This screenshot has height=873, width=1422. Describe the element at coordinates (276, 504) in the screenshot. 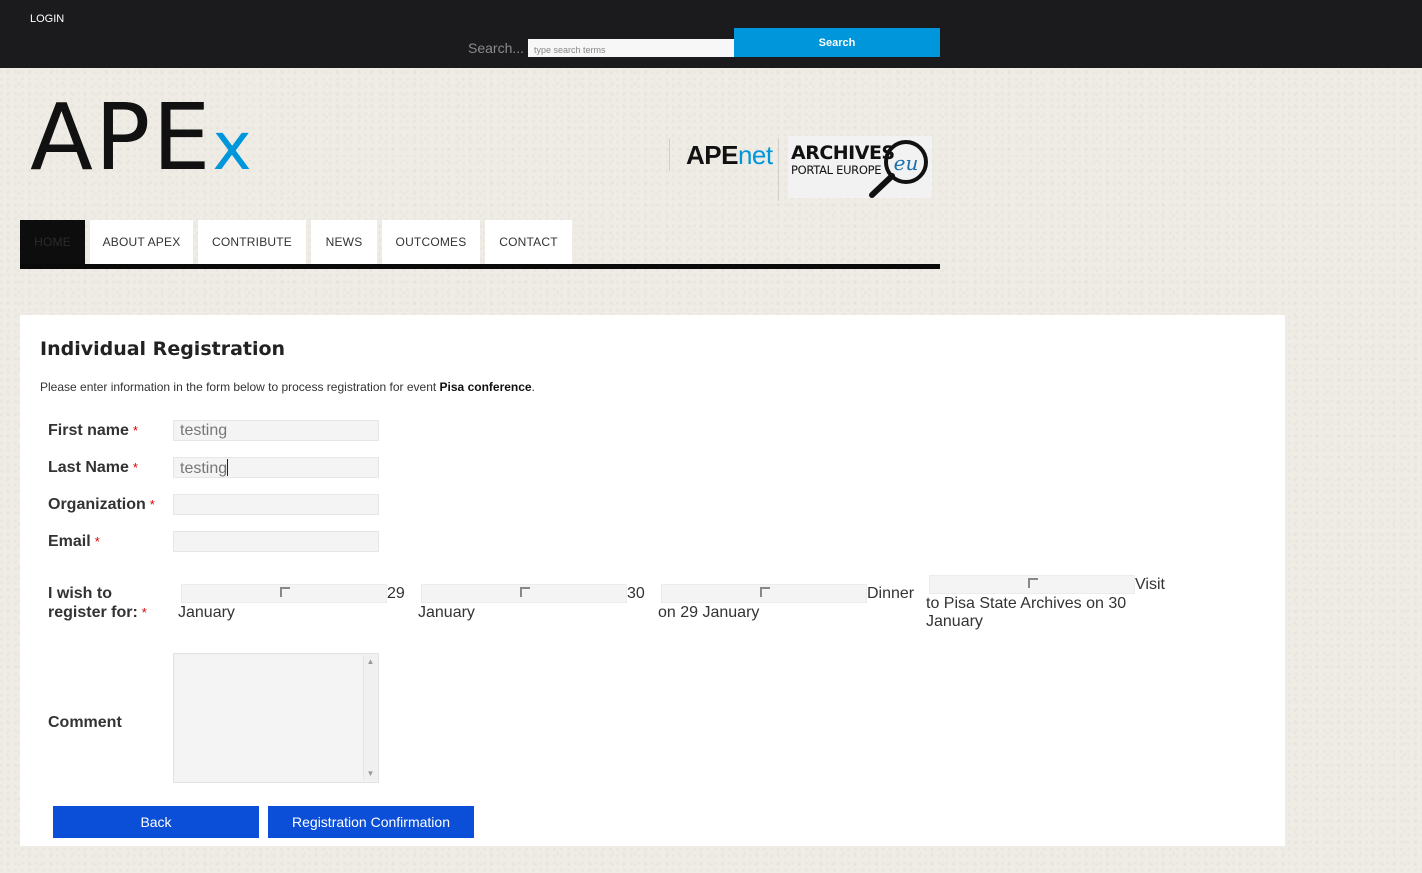

I see `organization-field` at that location.